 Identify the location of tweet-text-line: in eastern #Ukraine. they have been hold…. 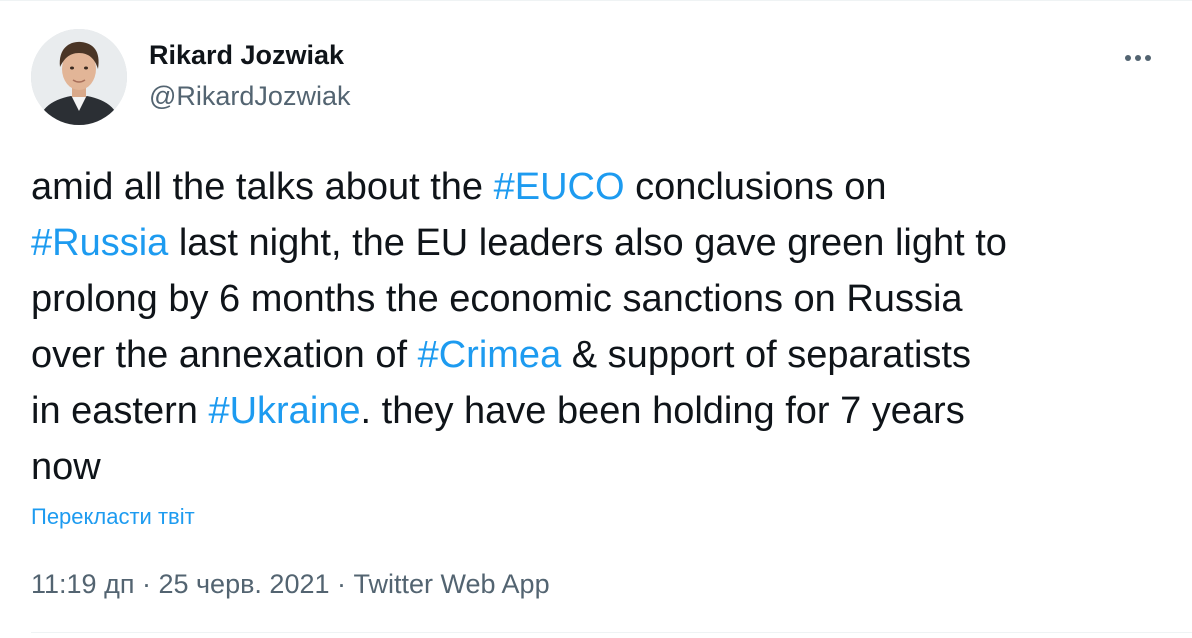
(601, 411).